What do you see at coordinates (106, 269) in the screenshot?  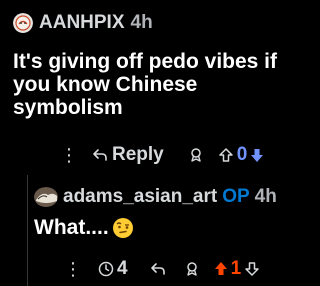 I see `timer-icon` at bounding box center [106, 269].